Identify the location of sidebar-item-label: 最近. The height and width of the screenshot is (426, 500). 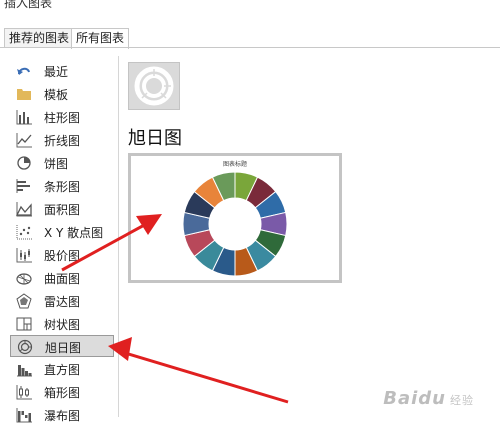
(56, 72).